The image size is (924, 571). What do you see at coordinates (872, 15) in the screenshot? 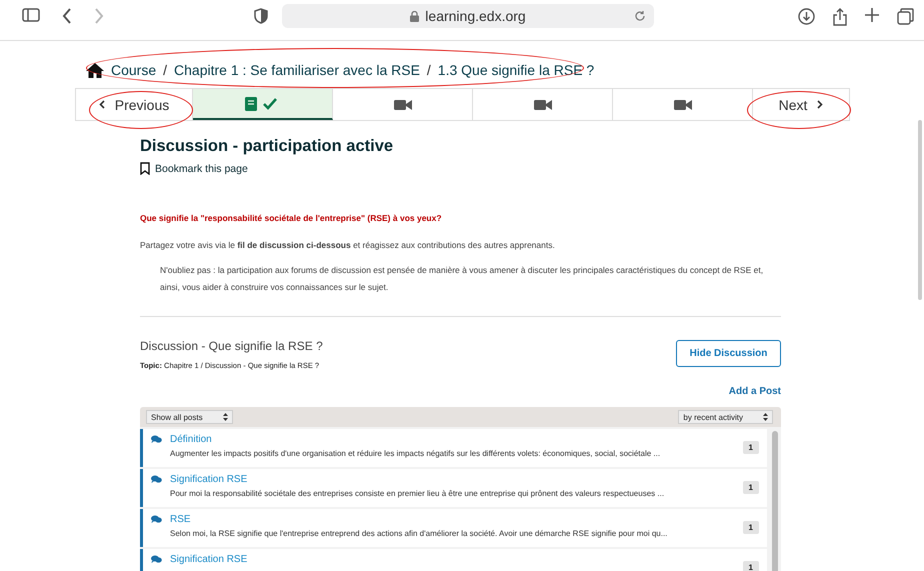
I see `plus-icon` at bounding box center [872, 15].